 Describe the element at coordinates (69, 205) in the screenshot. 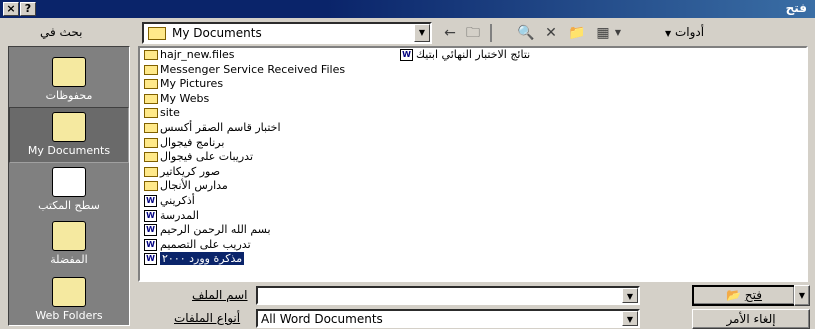

I see `place-label: سطح المكتب` at that location.